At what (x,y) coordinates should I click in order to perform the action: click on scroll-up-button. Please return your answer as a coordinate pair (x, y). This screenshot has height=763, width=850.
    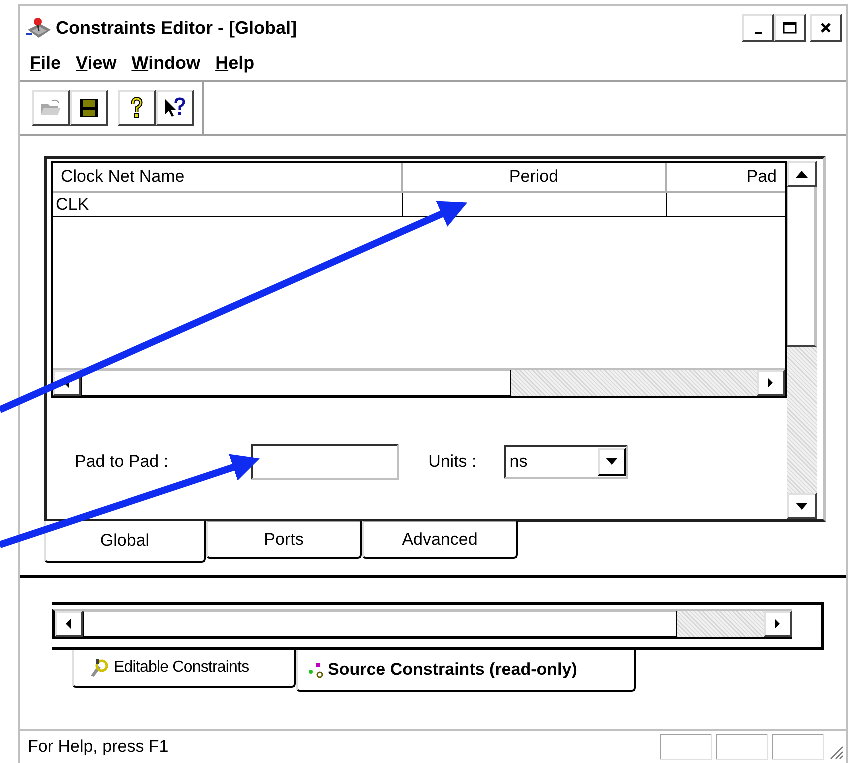
    Looking at the image, I should click on (802, 174).